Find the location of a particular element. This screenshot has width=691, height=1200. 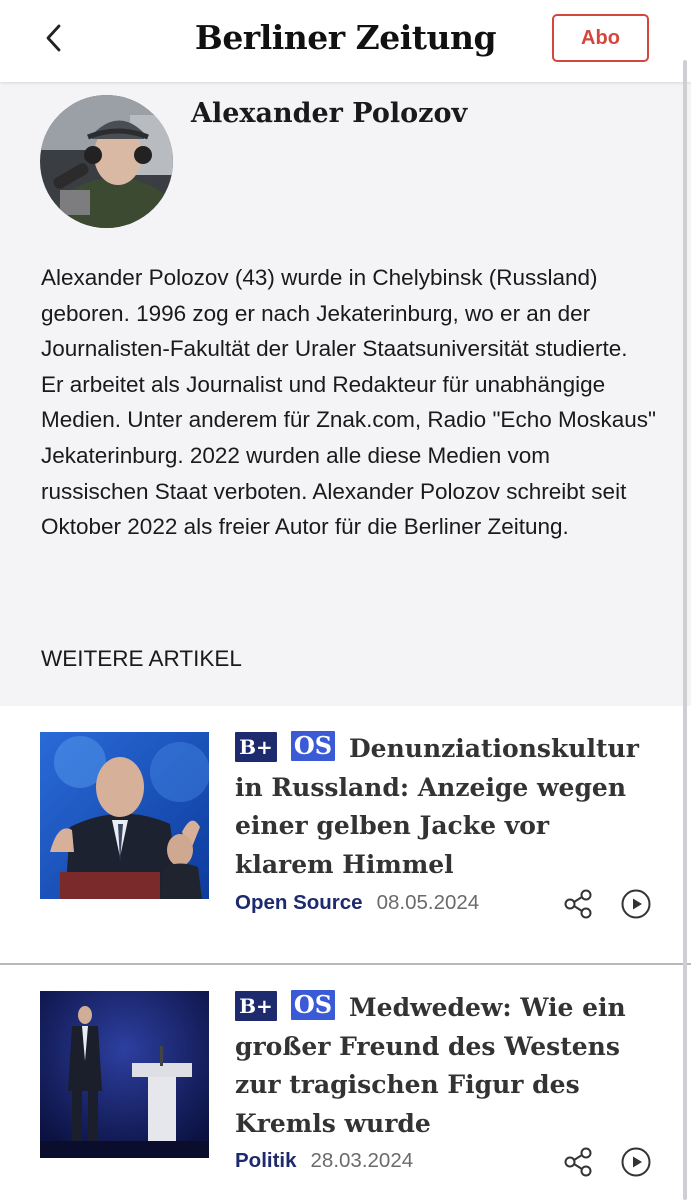

article-category: Politik is located at coordinates (266, 1160).